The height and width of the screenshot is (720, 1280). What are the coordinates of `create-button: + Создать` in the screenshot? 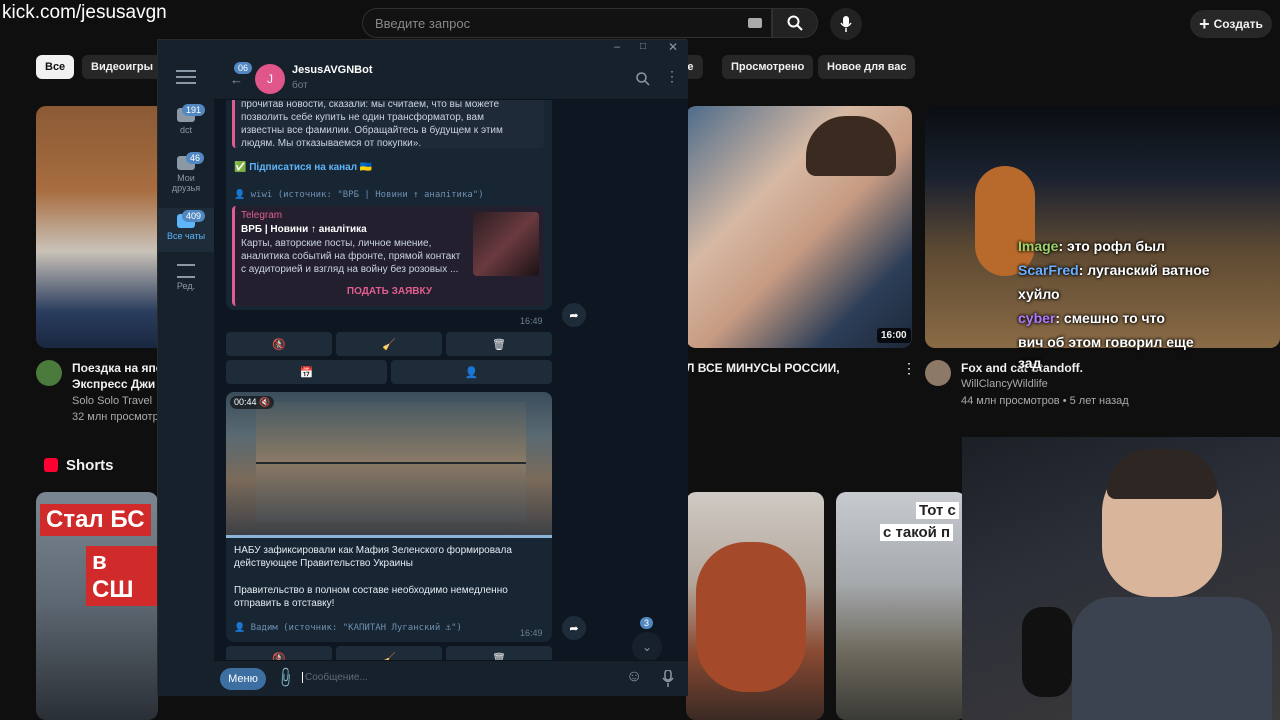 It's located at (1231, 24).